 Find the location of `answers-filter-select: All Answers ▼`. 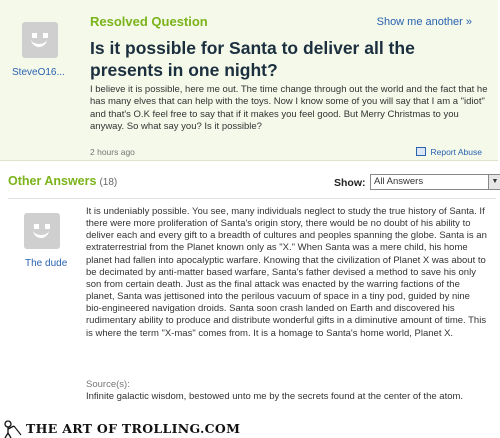

answers-filter-select: All Answers ▼ is located at coordinates (435, 182).